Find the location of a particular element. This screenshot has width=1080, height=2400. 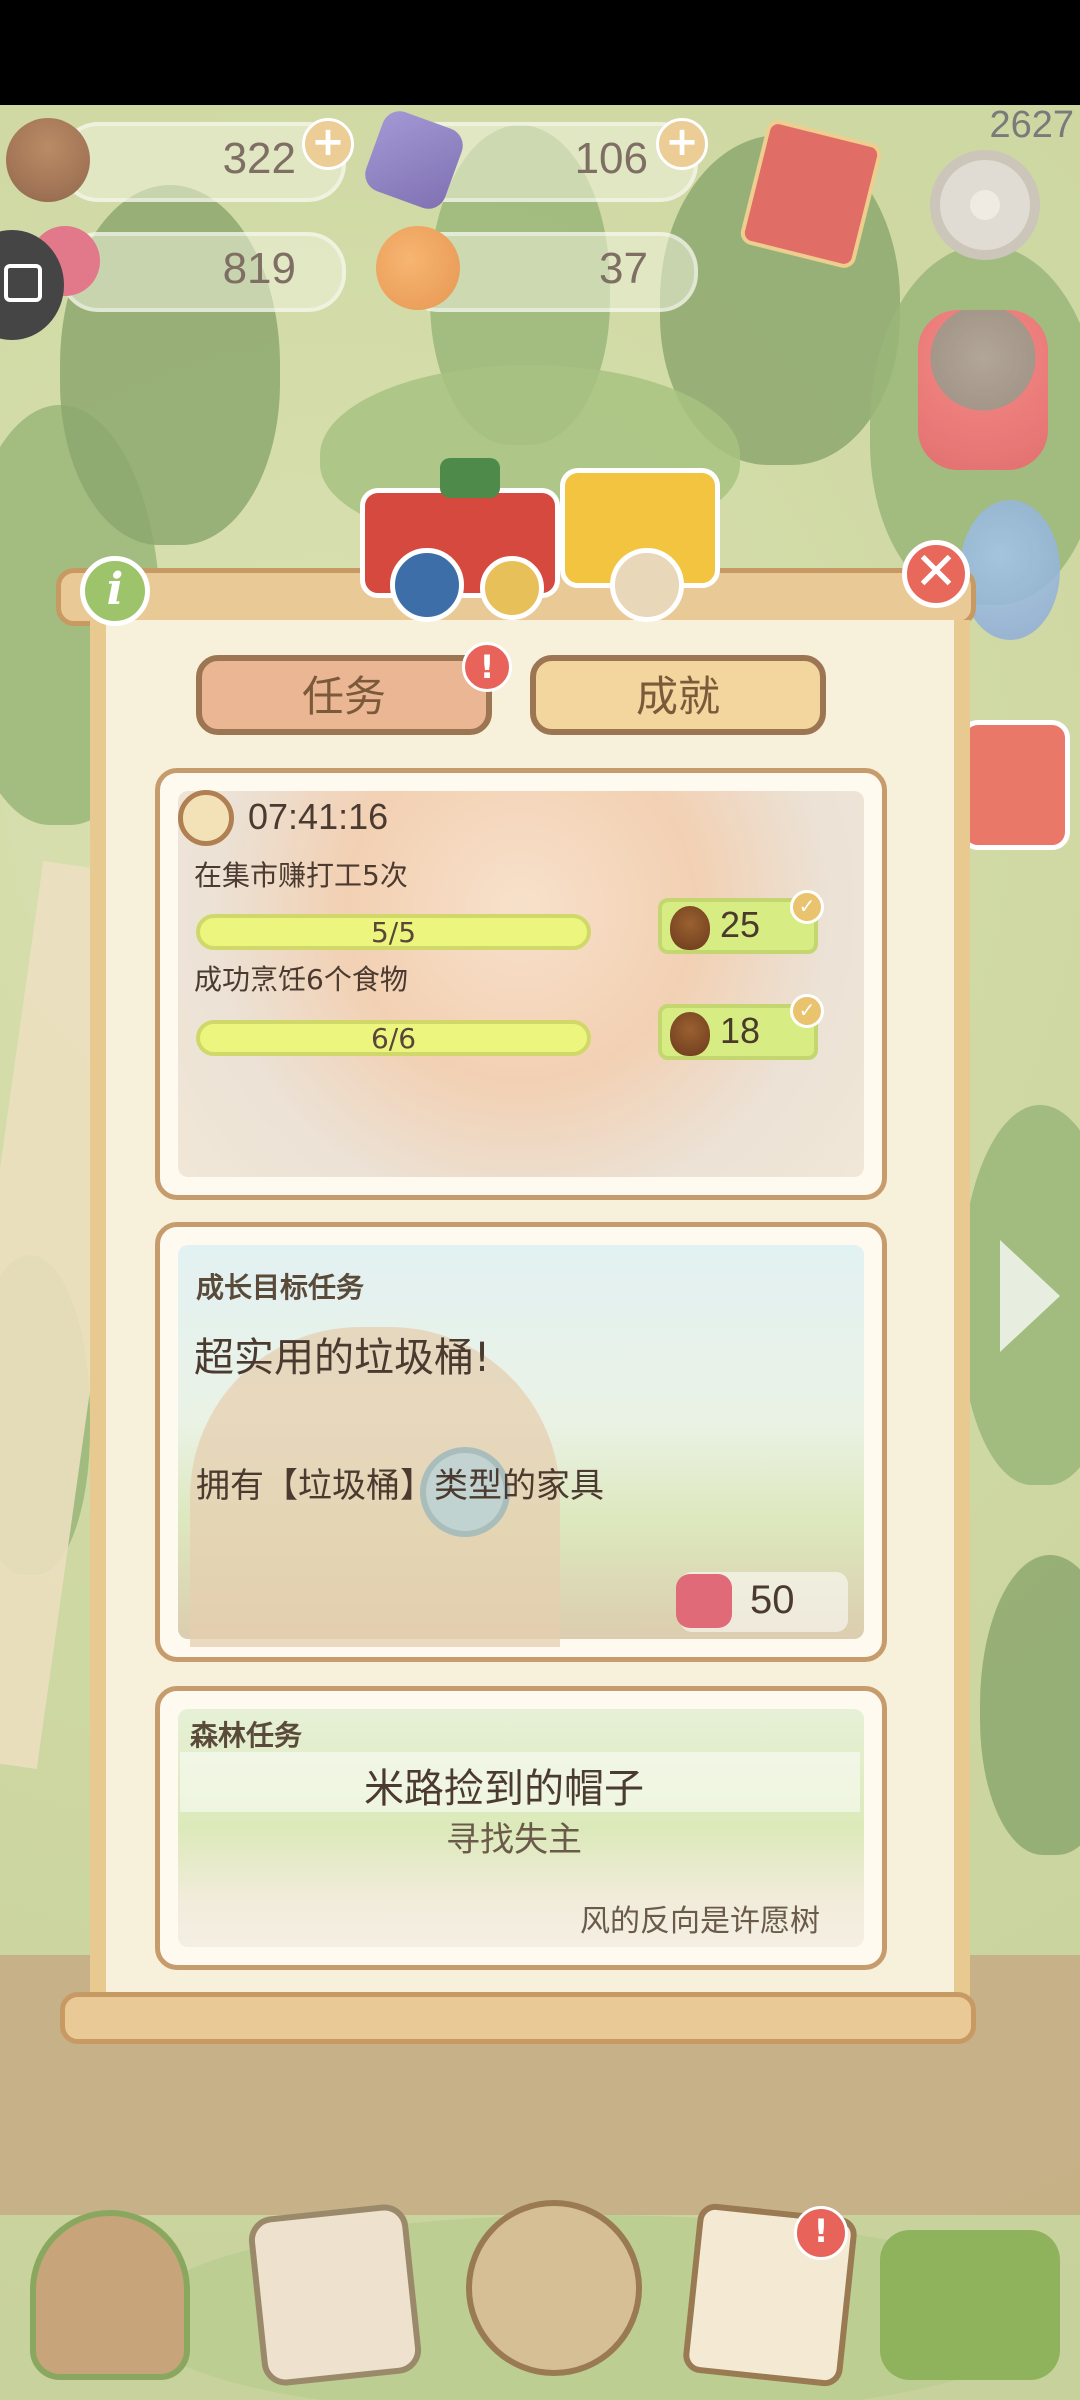

daily-task-1-progress: 5/5 is located at coordinates (393, 932).